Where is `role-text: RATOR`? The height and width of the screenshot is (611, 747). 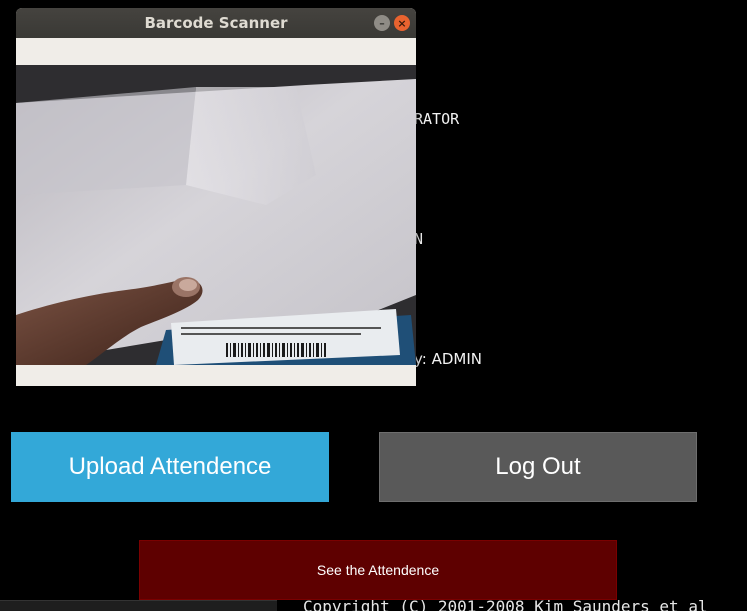 role-text: RATOR is located at coordinates (437, 119).